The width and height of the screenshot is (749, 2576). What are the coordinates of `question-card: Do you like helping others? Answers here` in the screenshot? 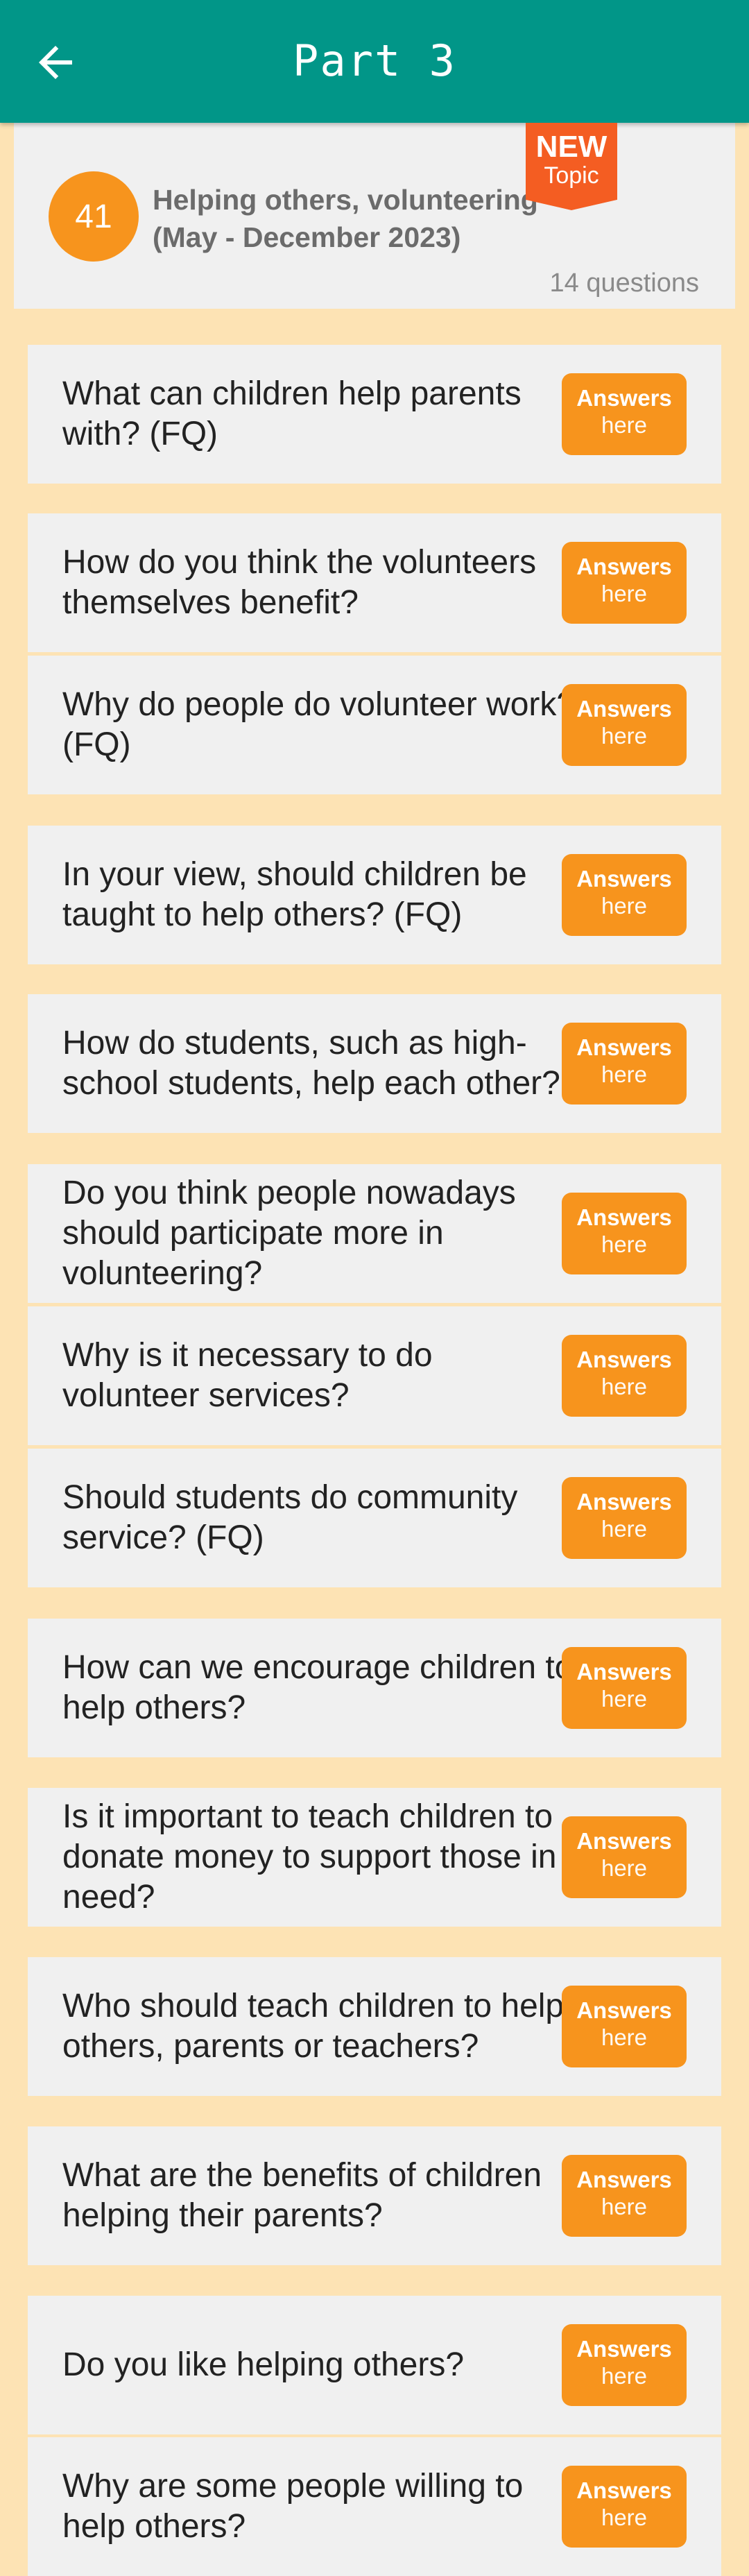 It's located at (374, 2365).